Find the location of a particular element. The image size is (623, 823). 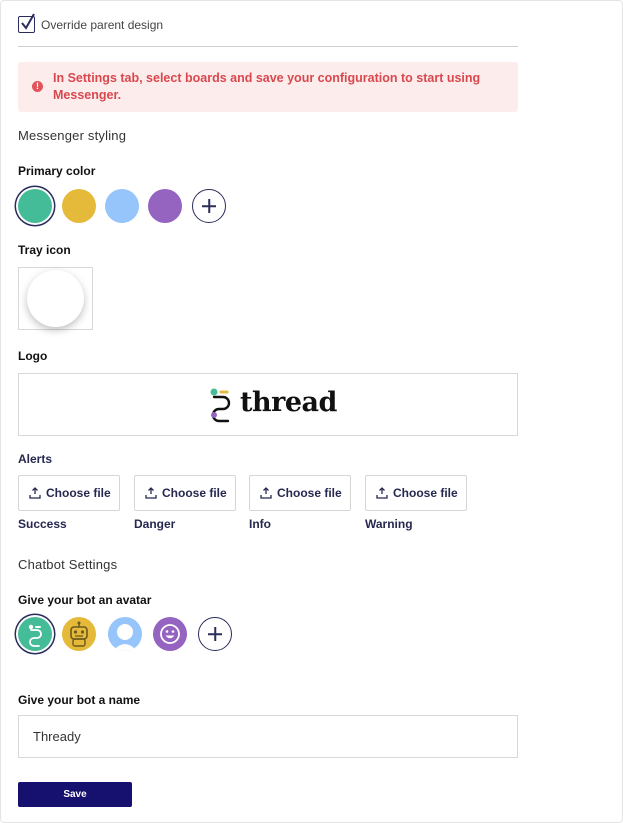

choose-file-warning-button: Choose file is located at coordinates (416, 493).